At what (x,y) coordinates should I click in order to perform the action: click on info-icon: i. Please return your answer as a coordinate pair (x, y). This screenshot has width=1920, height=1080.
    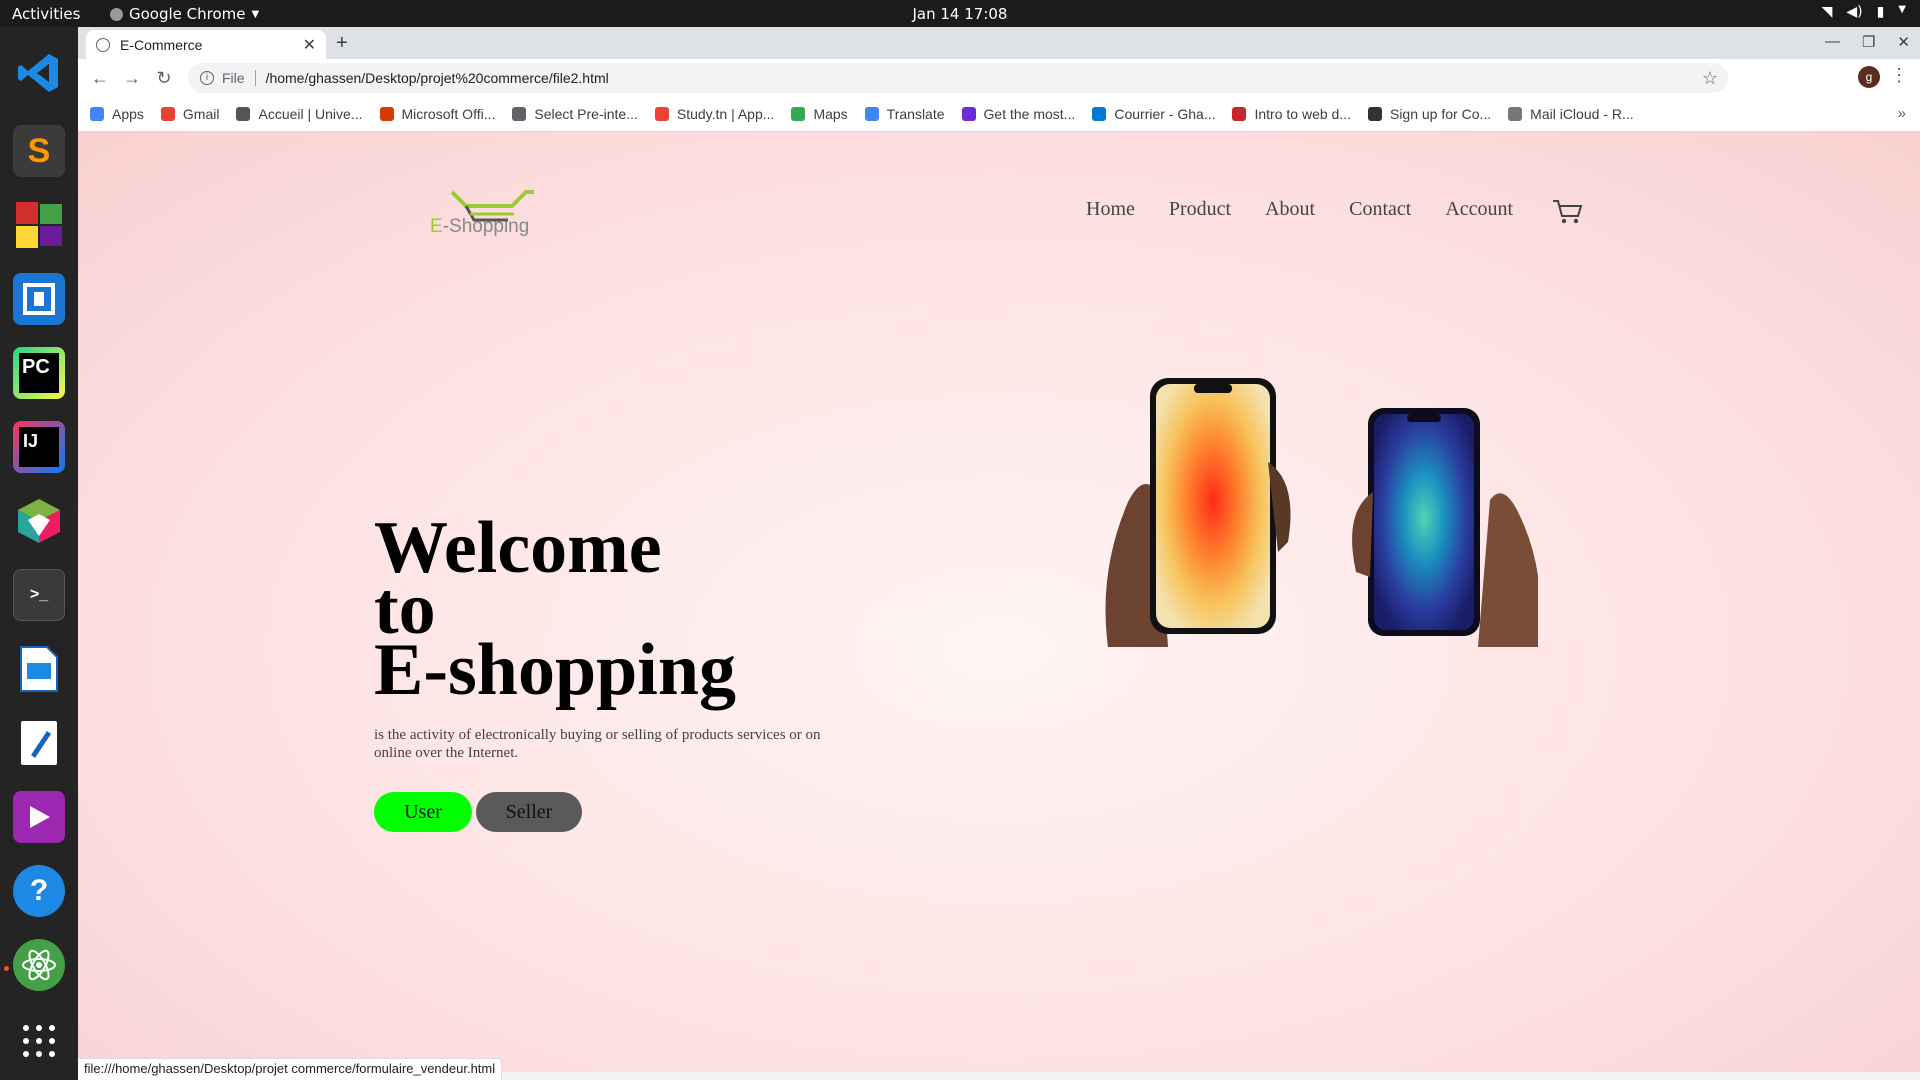
    Looking at the image, I should click on (207, 78).